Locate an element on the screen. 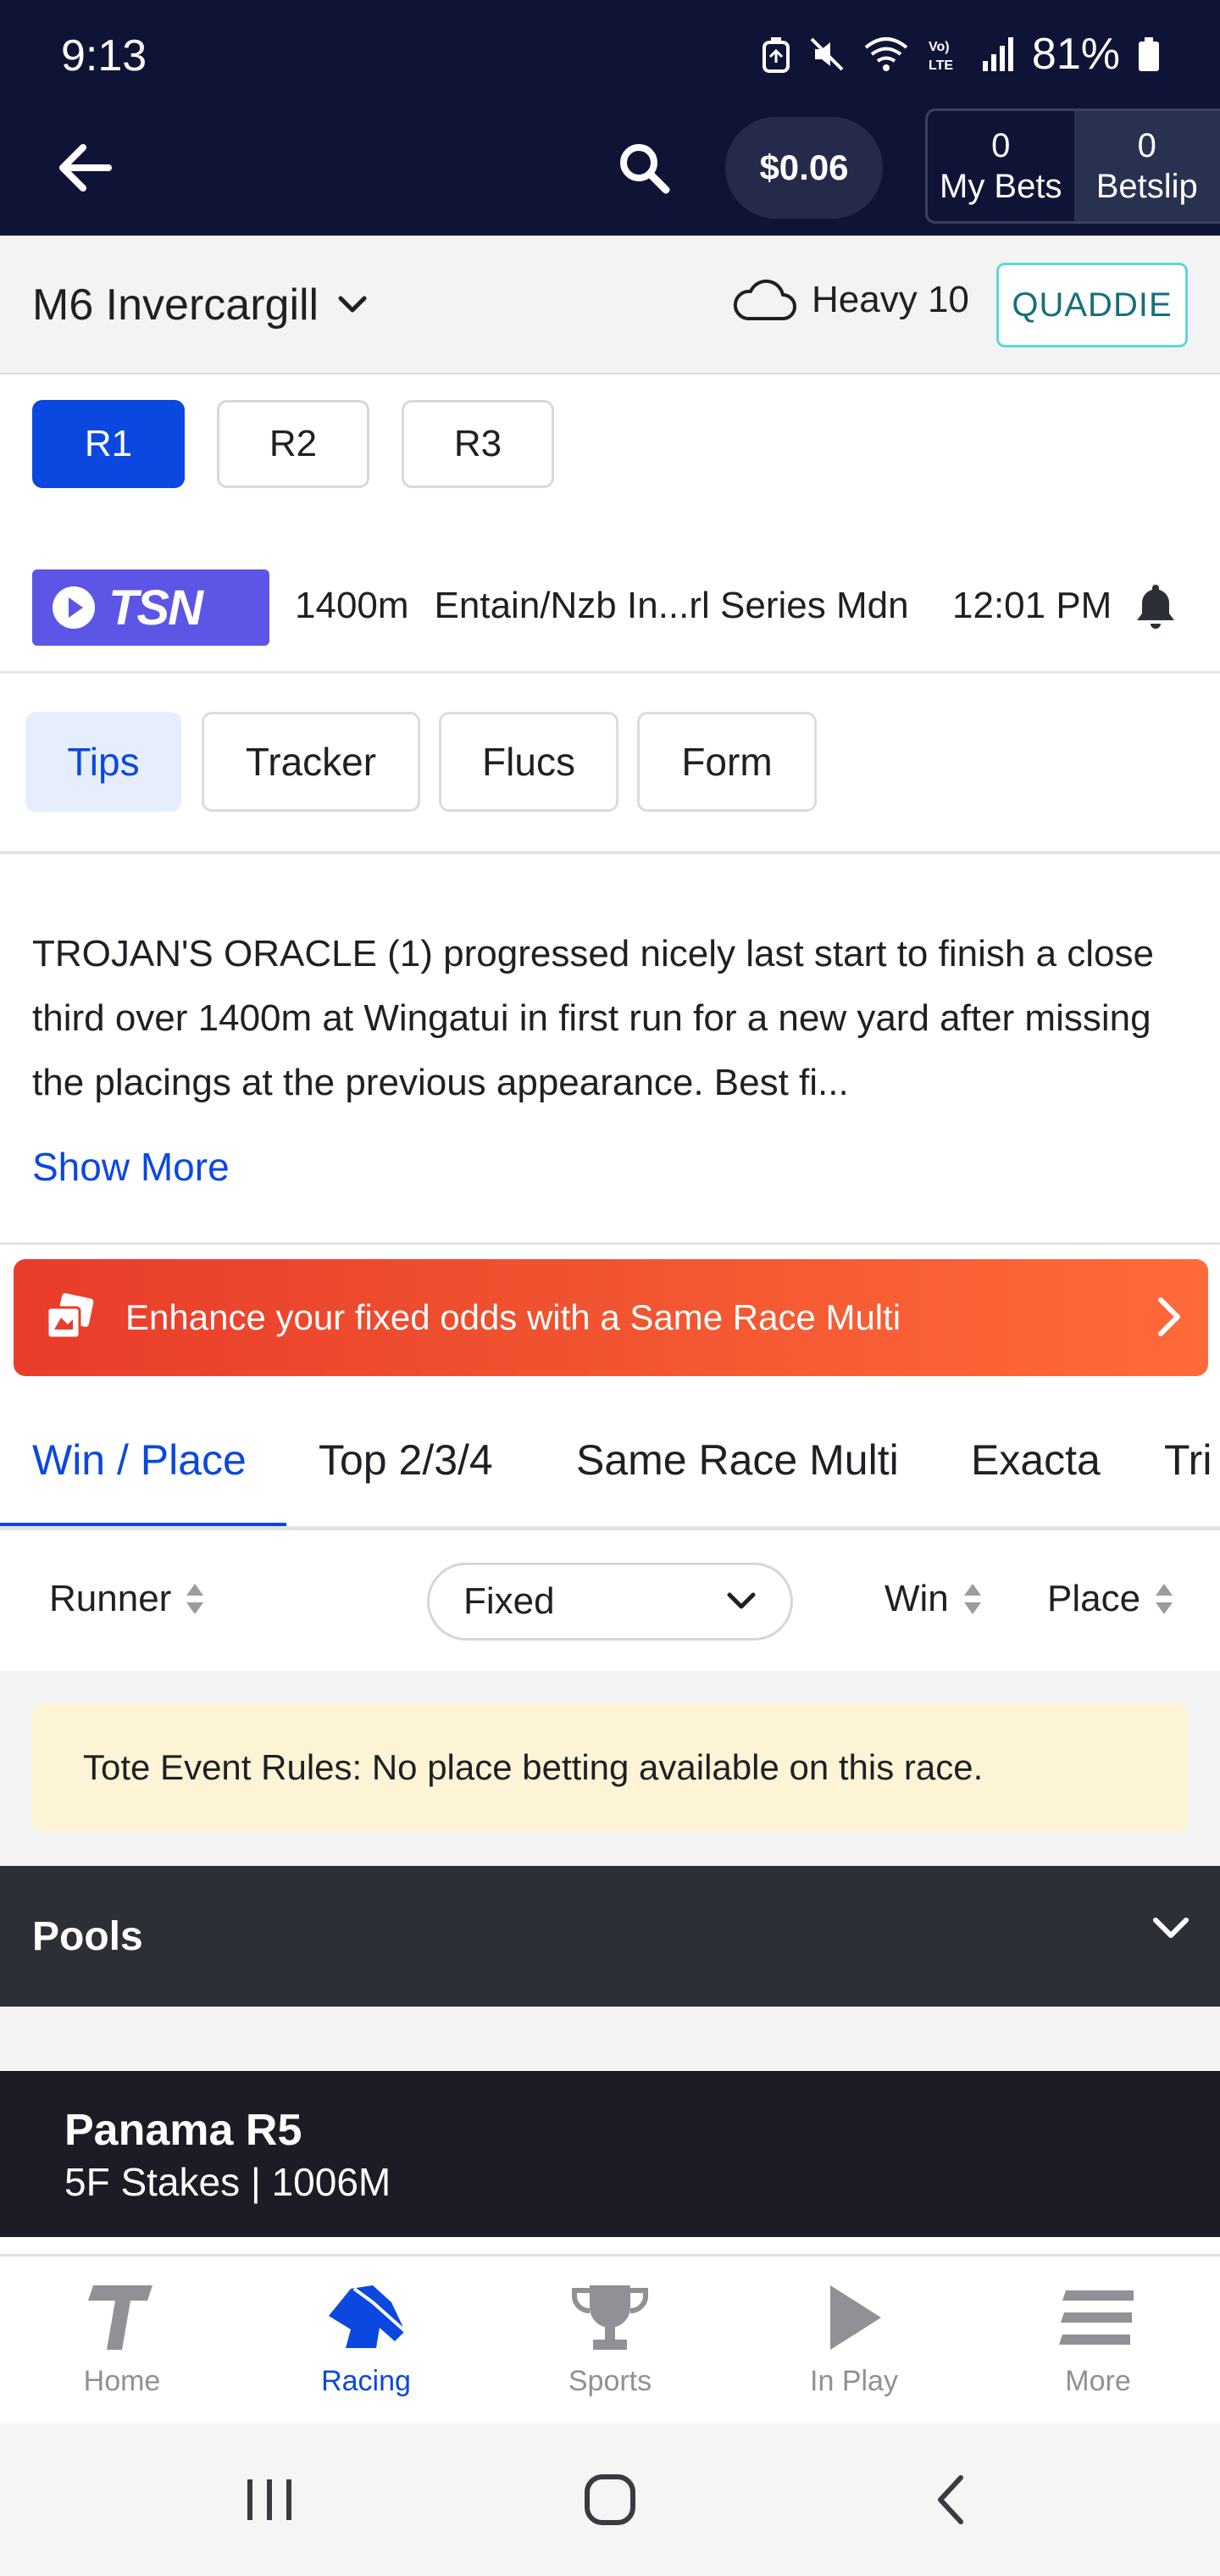 The image size is (1220, 2576). meeting-name: M6 Invercargill is located at coordinates (175, 305).